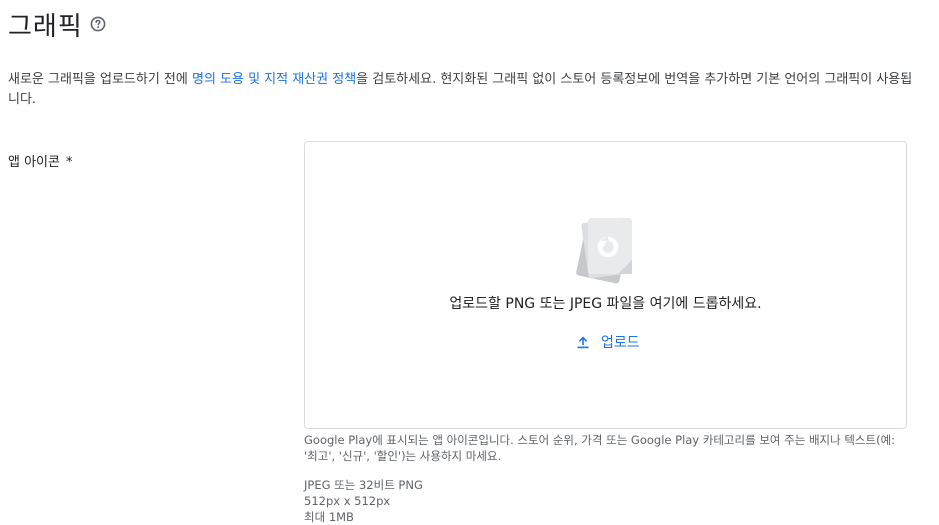 This screenshot has height=525, width=939. I want to click on upload-button-label: 업로드, so click(620, 343).